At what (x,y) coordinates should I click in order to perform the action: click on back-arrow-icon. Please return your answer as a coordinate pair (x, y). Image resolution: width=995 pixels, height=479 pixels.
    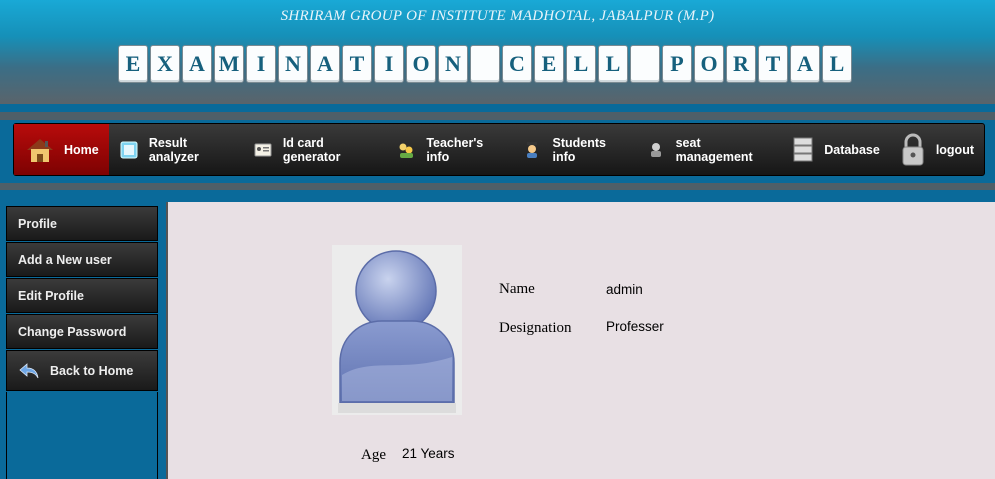
    Looking at the image, I should click on (29, 371).